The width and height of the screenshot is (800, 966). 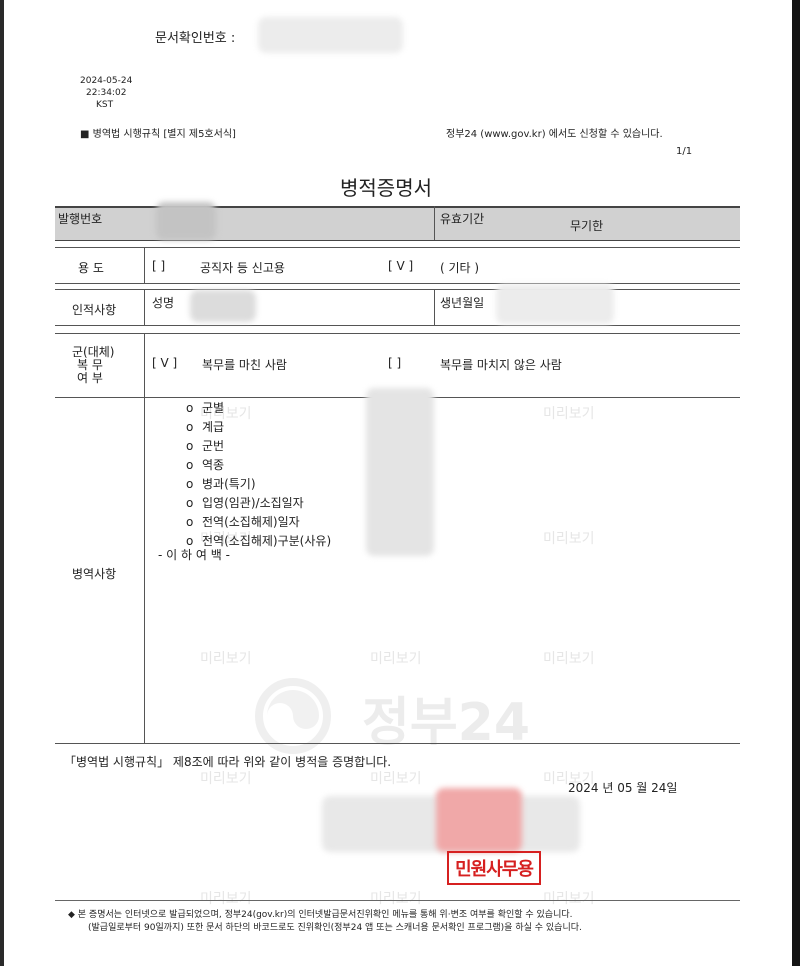 I want to click on name-redacted, so click(x=223, y=306).